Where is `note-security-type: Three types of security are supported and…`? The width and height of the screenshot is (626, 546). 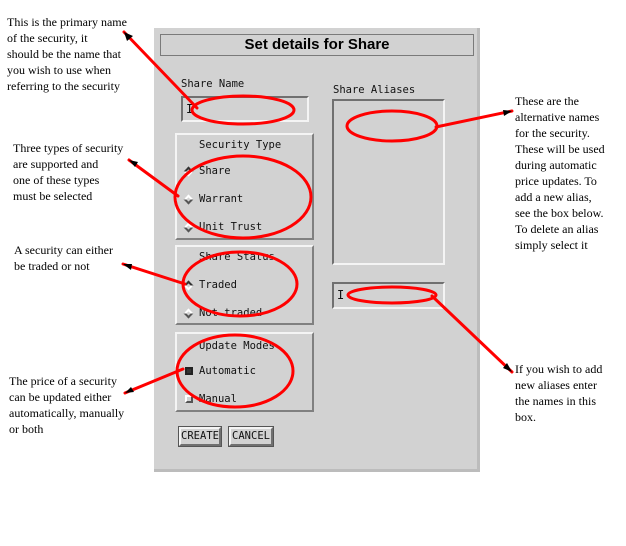 note-security-type: Three types of security are supported and… is located at coordinates (68, 172).